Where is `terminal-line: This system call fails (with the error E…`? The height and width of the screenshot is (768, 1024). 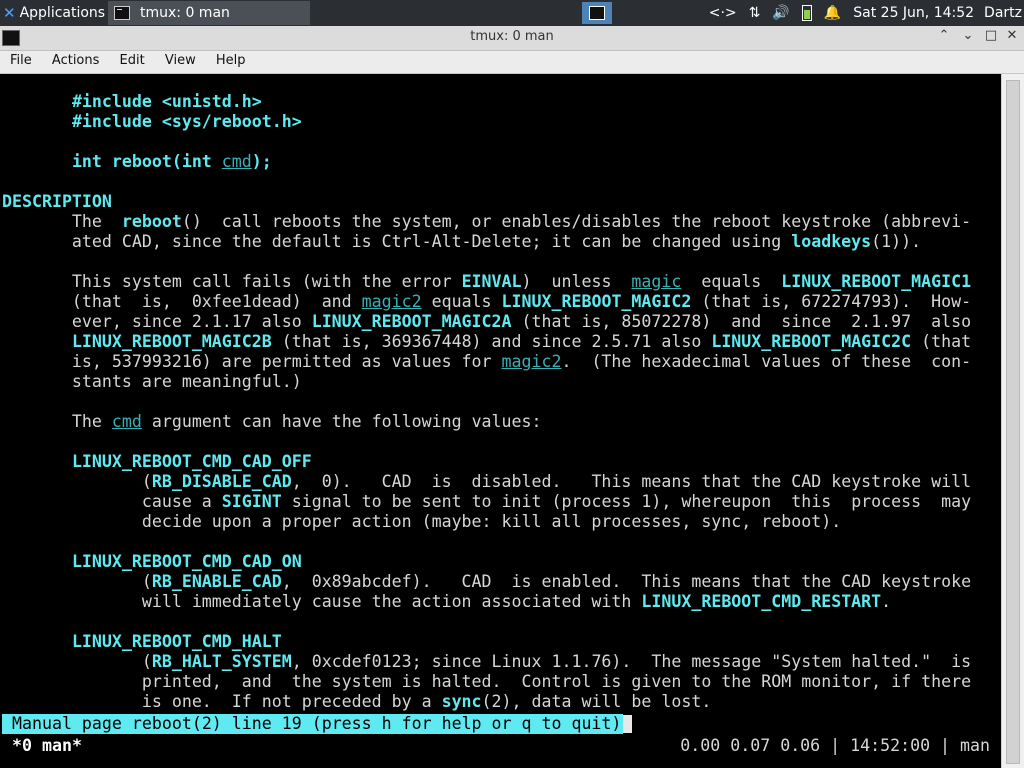
terminal-line: This system call fails (with the error E… is located at coordinates (486, 282).